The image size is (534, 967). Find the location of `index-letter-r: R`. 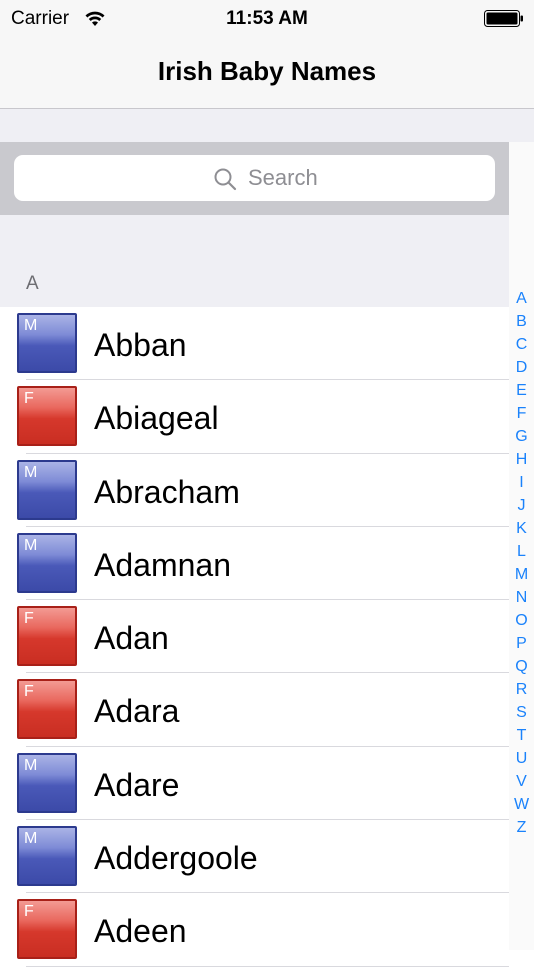

index-letter-r: R is located at coordinates (521, 689).